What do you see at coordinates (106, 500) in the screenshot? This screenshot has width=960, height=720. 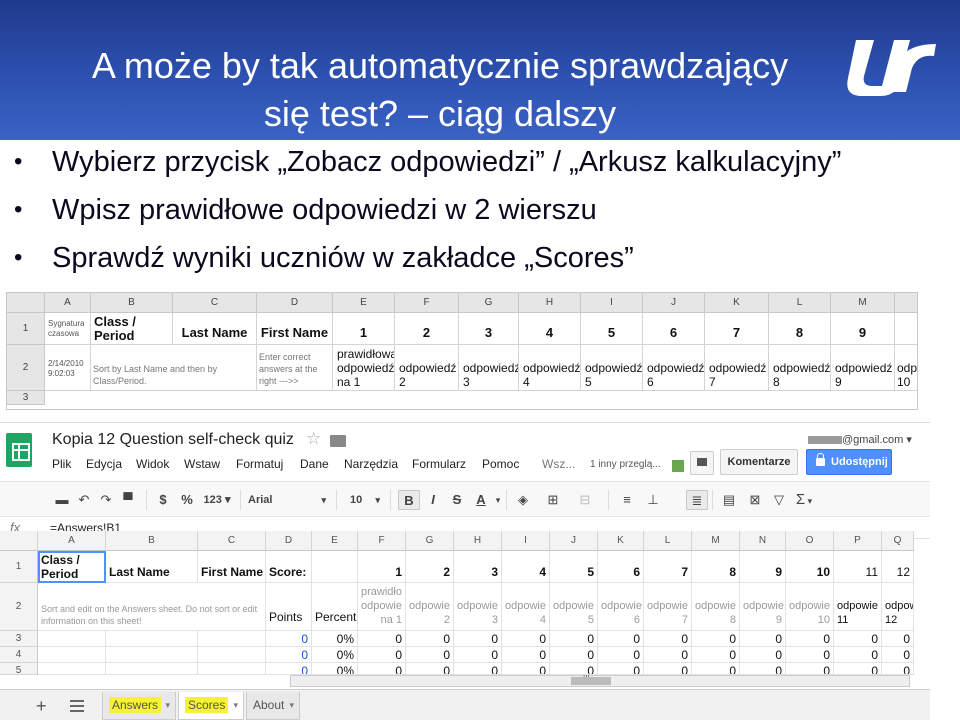 I see `redo-icon: ↷` at bounding box center [106, 500].